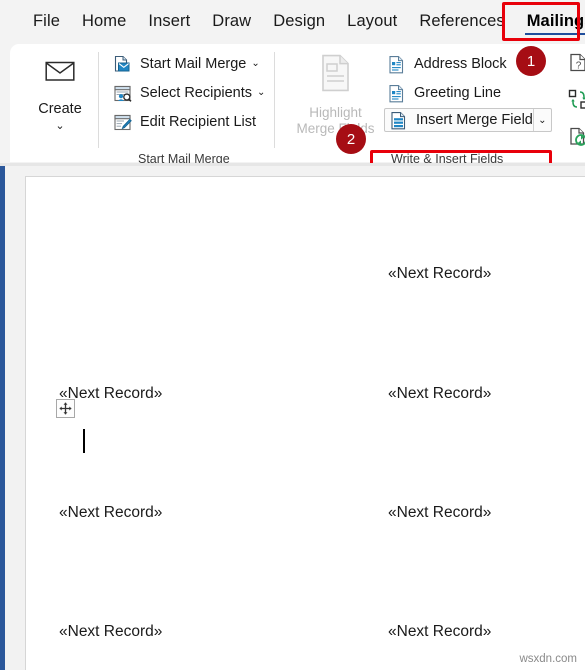 Image resolution: width=585 pixels, height=670 pixels. Describe the element at coordinates (531, 61) in the screenshot. I see `annotation-badge-1: 1` at that location.